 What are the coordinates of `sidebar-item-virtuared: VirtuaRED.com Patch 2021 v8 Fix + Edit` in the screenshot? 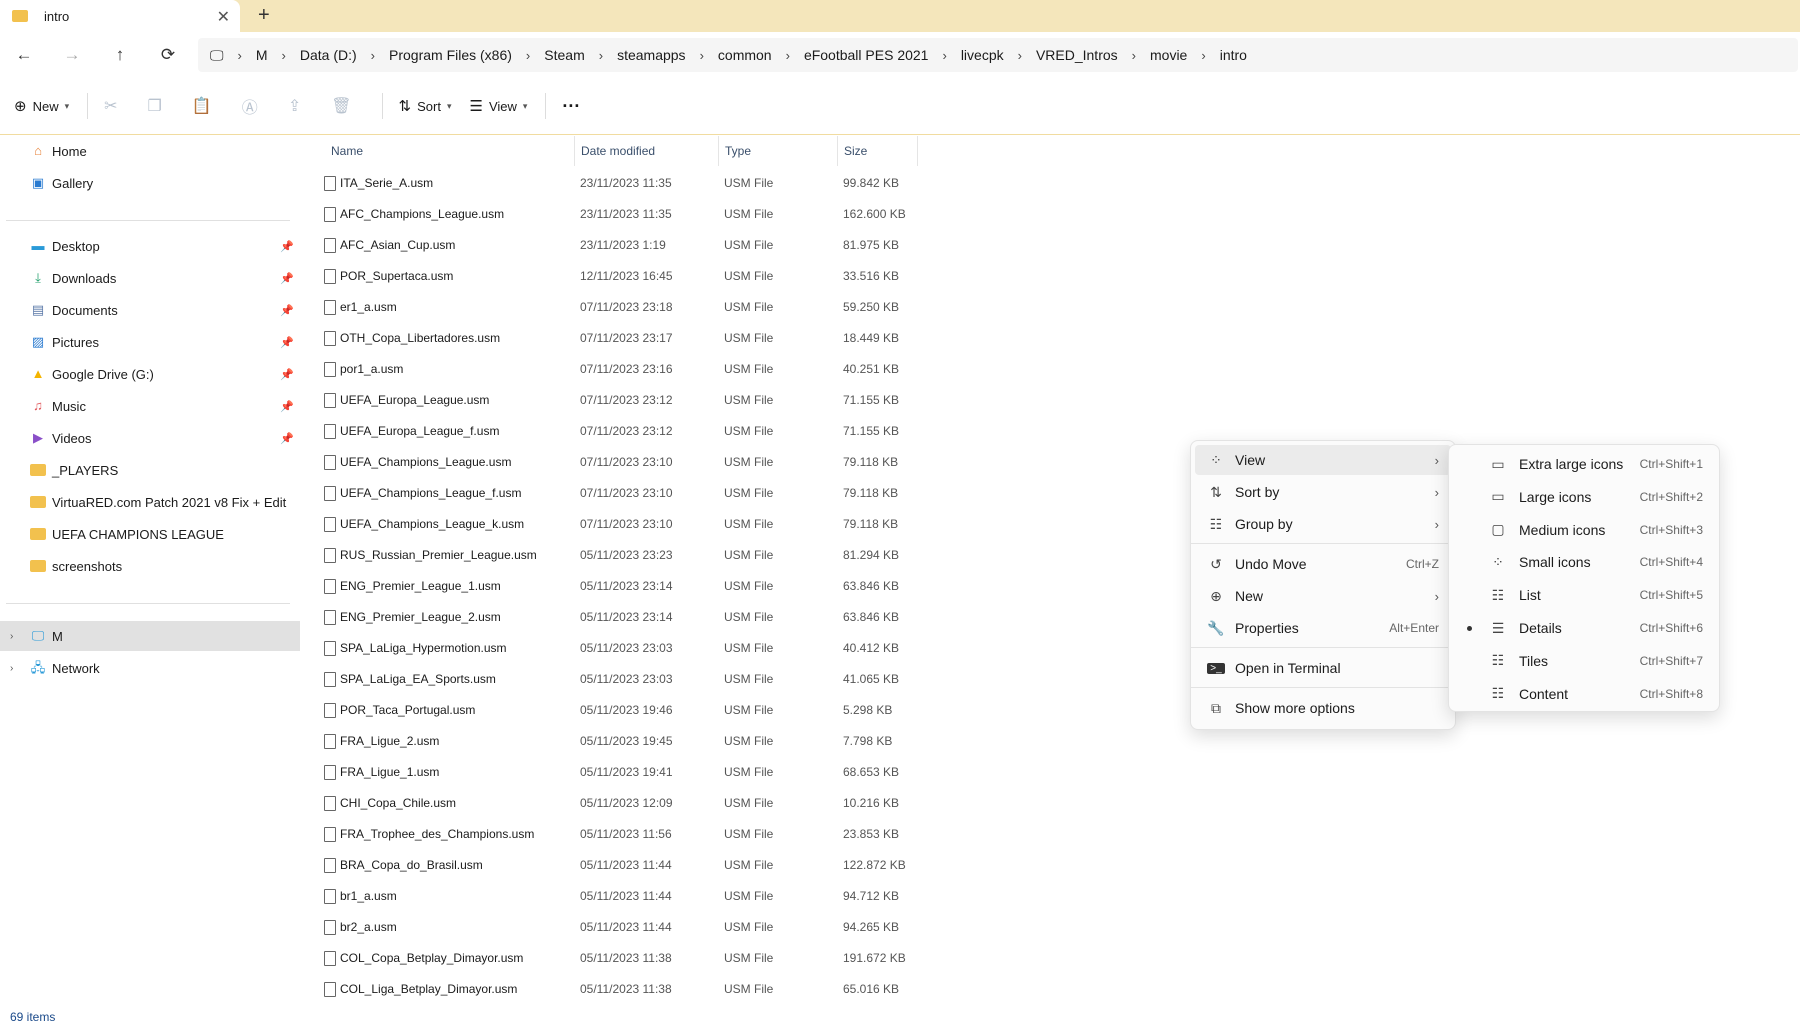 It's located at (150, 502).